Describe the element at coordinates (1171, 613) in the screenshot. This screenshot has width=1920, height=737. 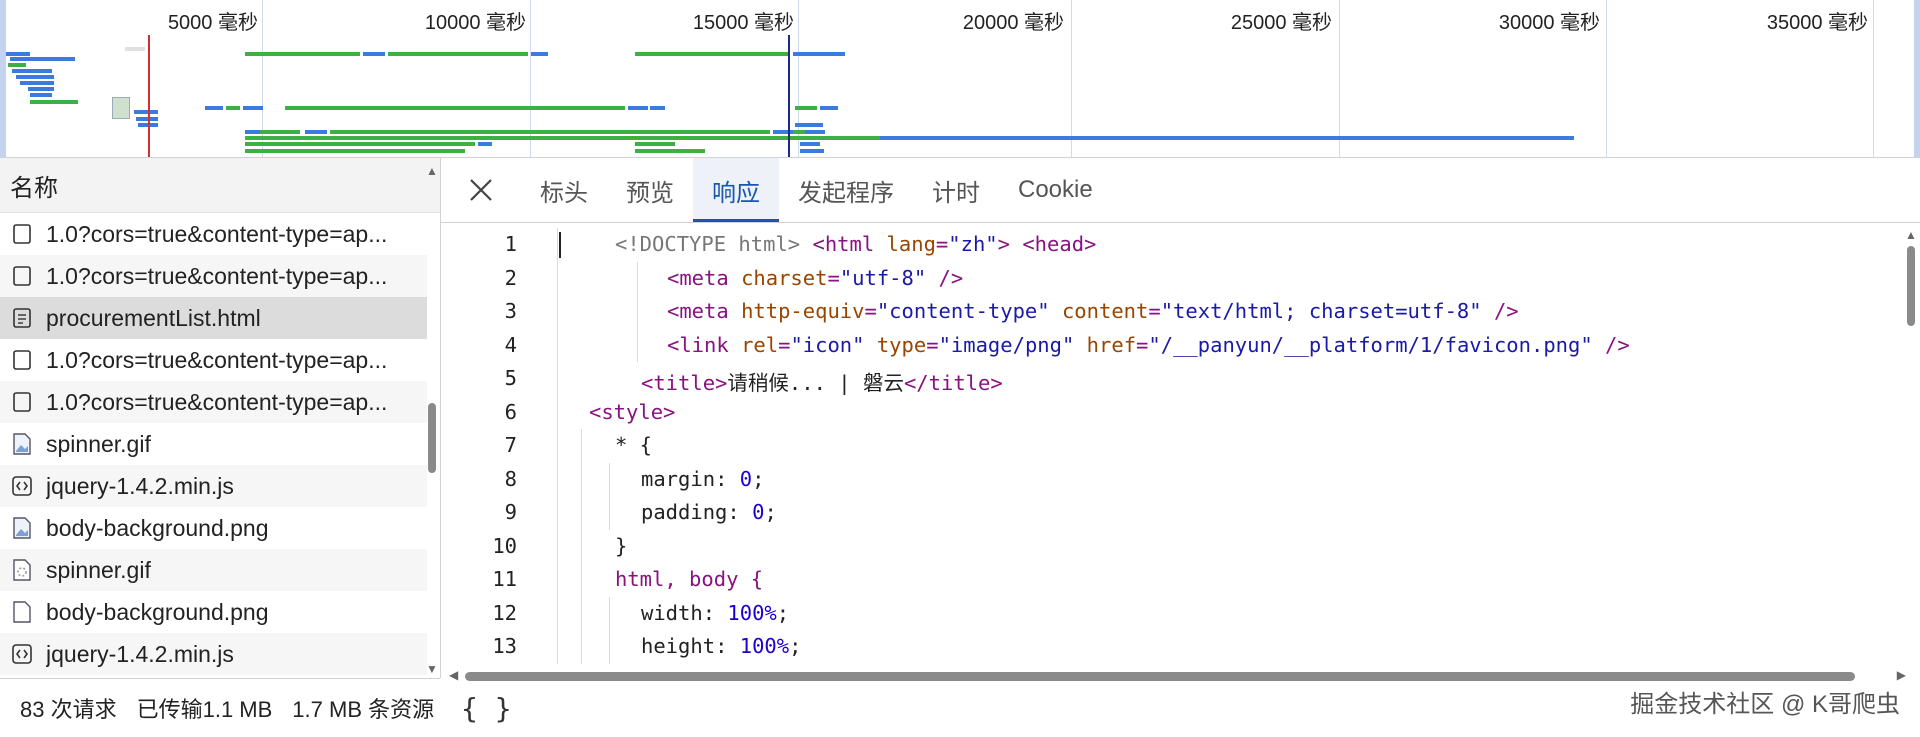
I see `code-line: 12 width: 100%;` at that location.